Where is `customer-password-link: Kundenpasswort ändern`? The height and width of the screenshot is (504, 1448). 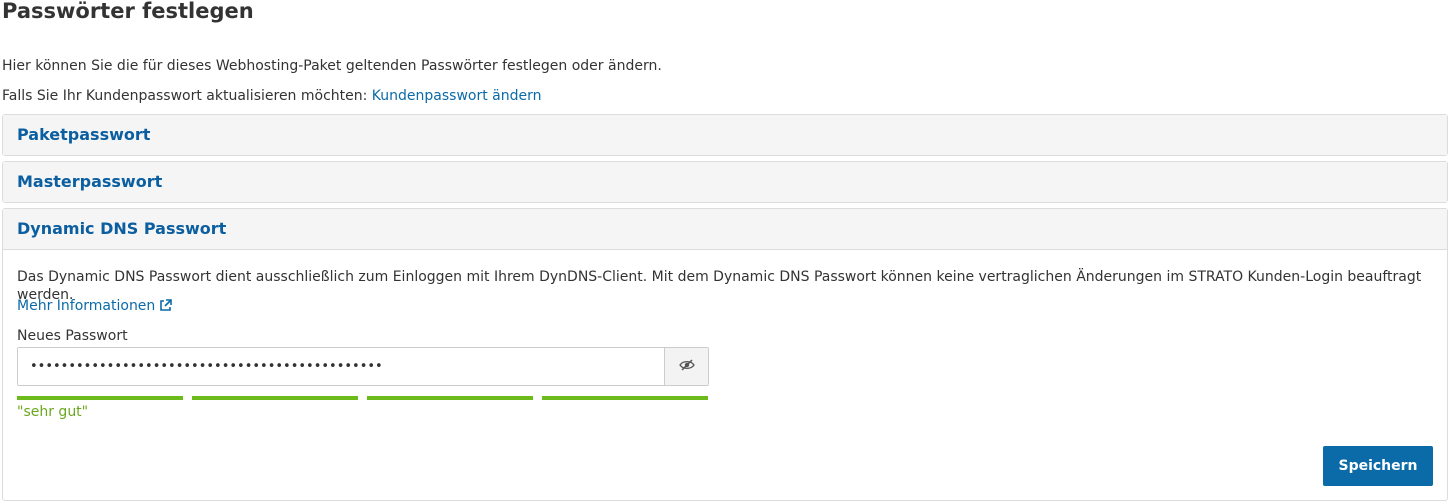
customer-password-link: Kundenpasswort ändern is located at coordinates (457, 96).